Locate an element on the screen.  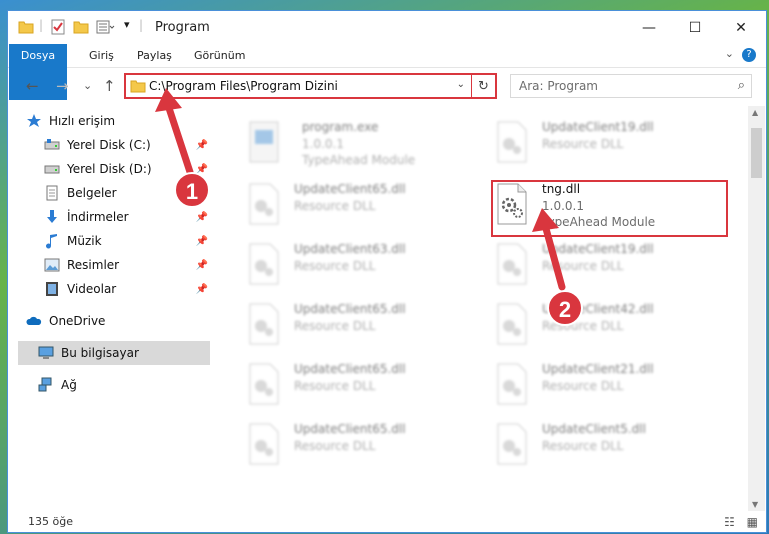
step-1-badge: 1 is located at coordinates (192, 190).